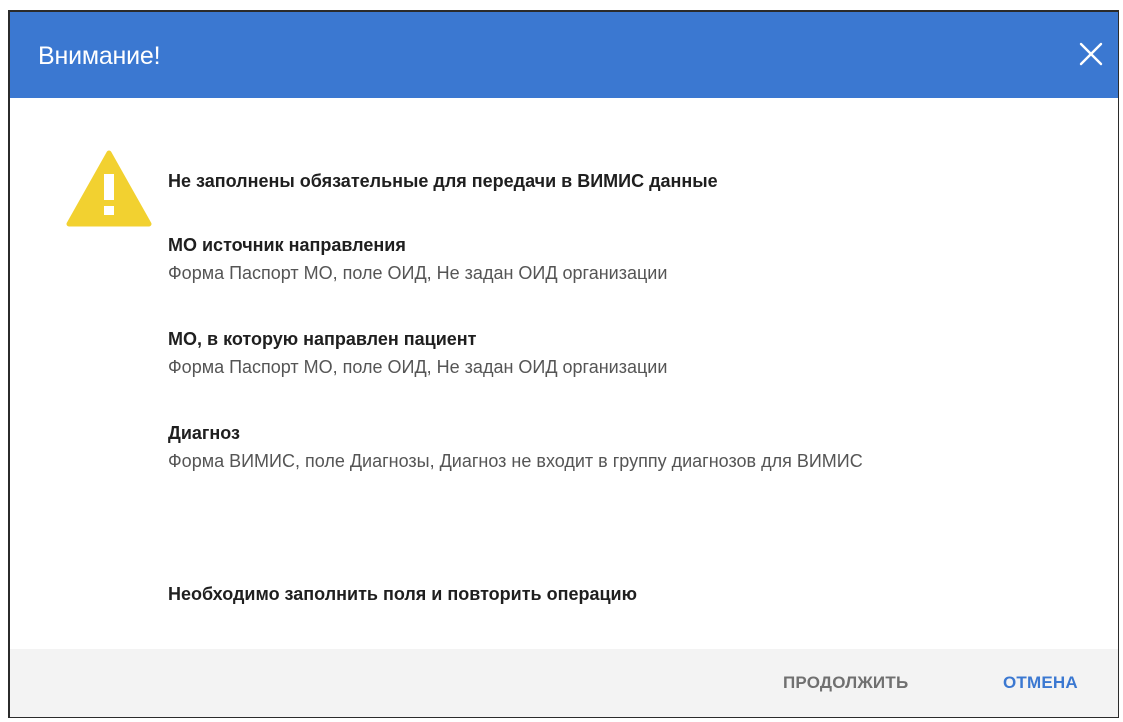  I want to click on dialog-title: Внимание!, so click(99, 56).